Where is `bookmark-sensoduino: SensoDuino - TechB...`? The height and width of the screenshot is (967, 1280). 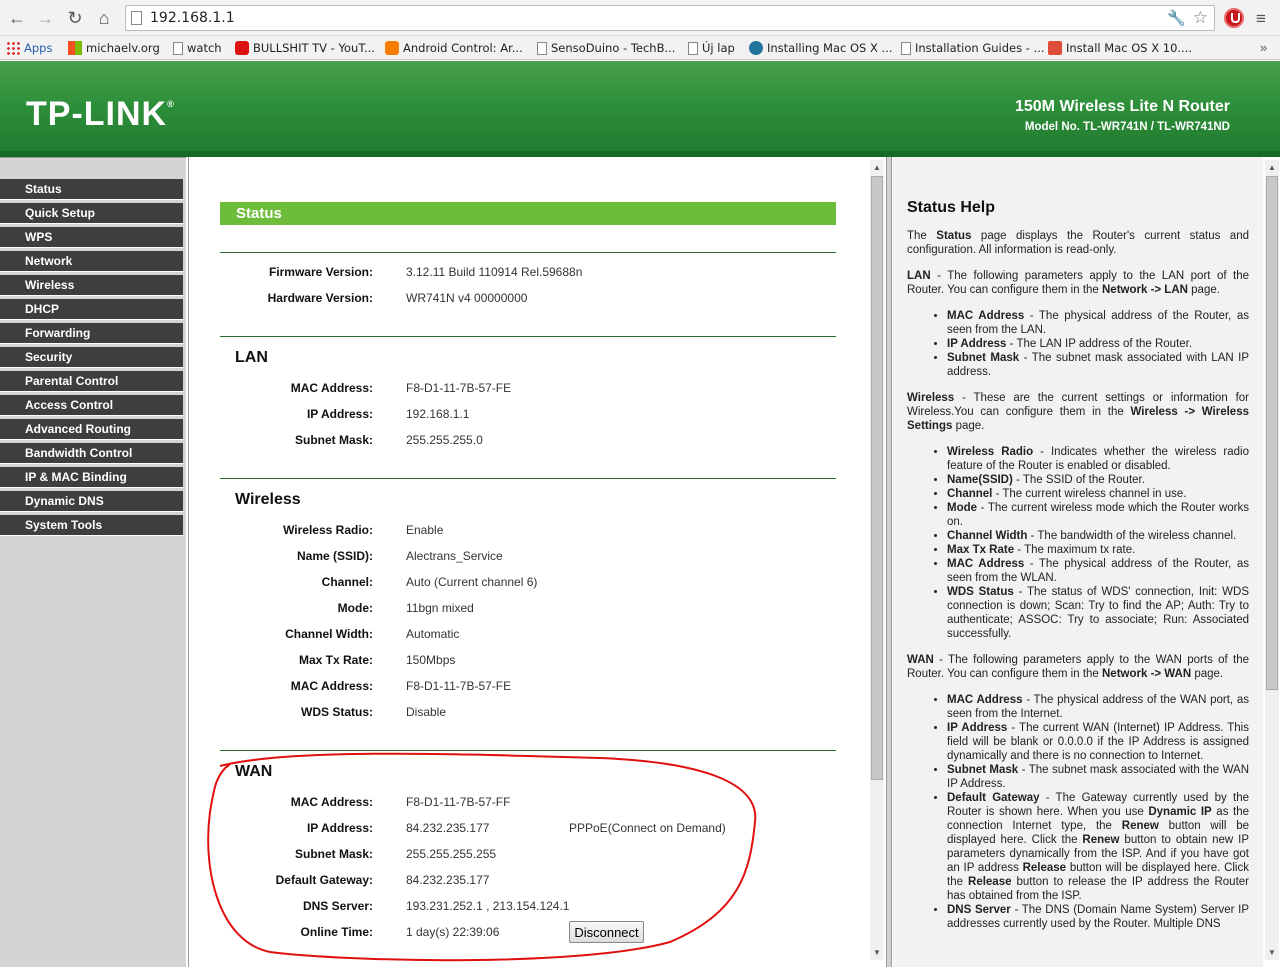 bookmark-sensoduino: SensoDuino - TechB... is located at coordinates (606, 48).